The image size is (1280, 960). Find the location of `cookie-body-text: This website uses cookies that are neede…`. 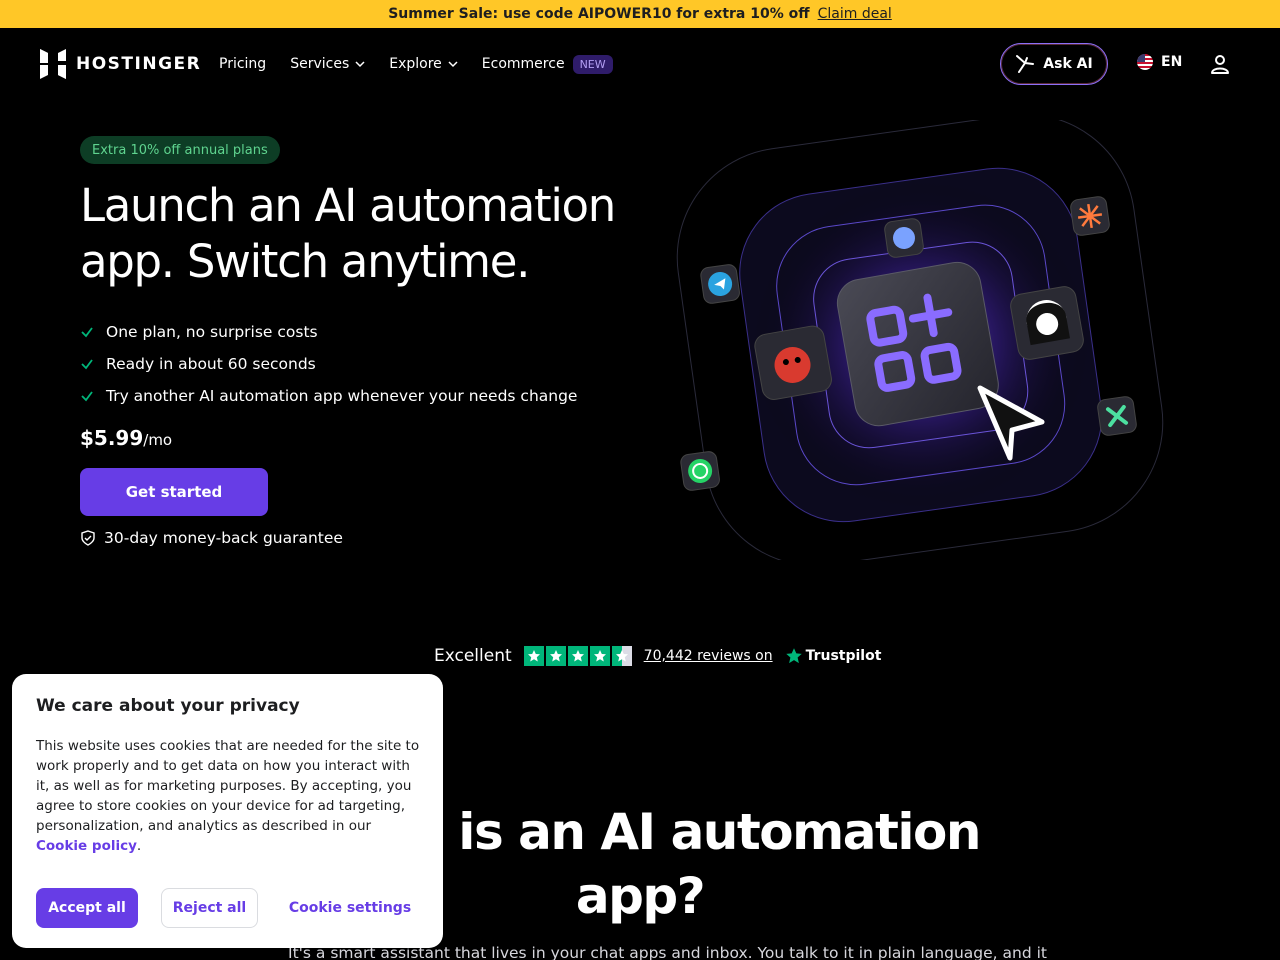

cookie-body-text: This website uses cookies that are neede… is located at coordinates (228, 786).